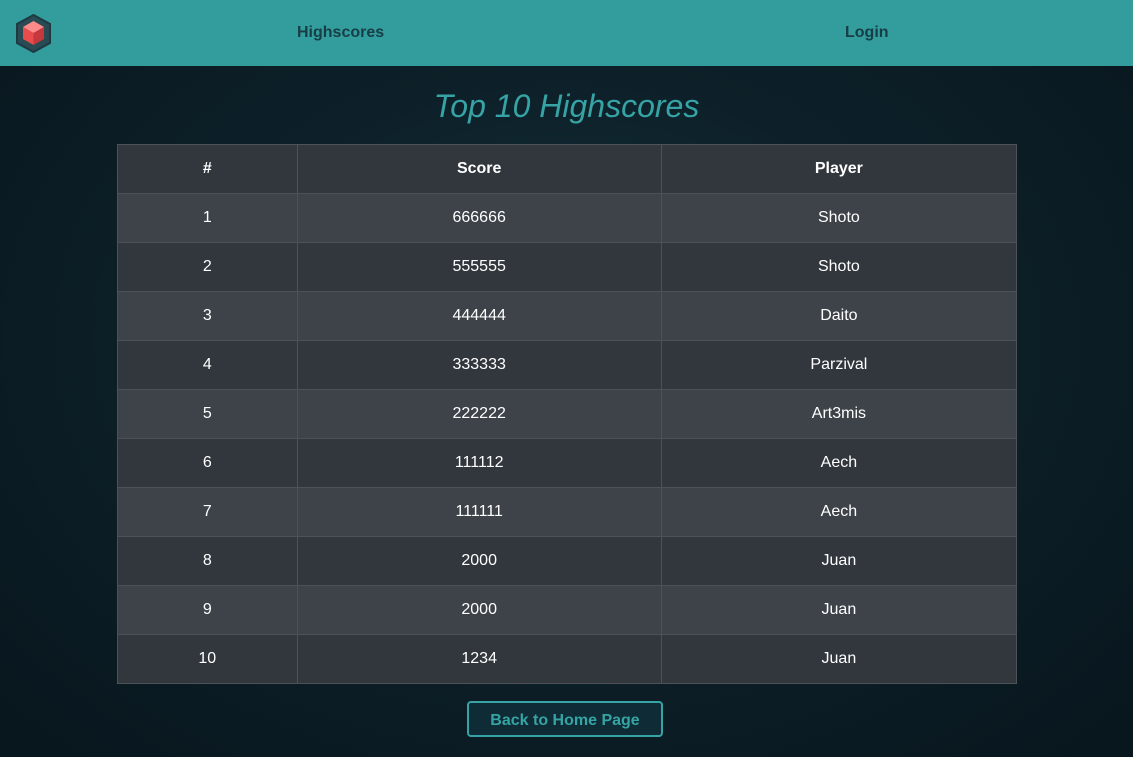 This screenshot has height=757, width=1133. What do you see at coordinates (207, 659) in the screenshot?
I see `rank-cell: 10` at bounding box center [207, 659].